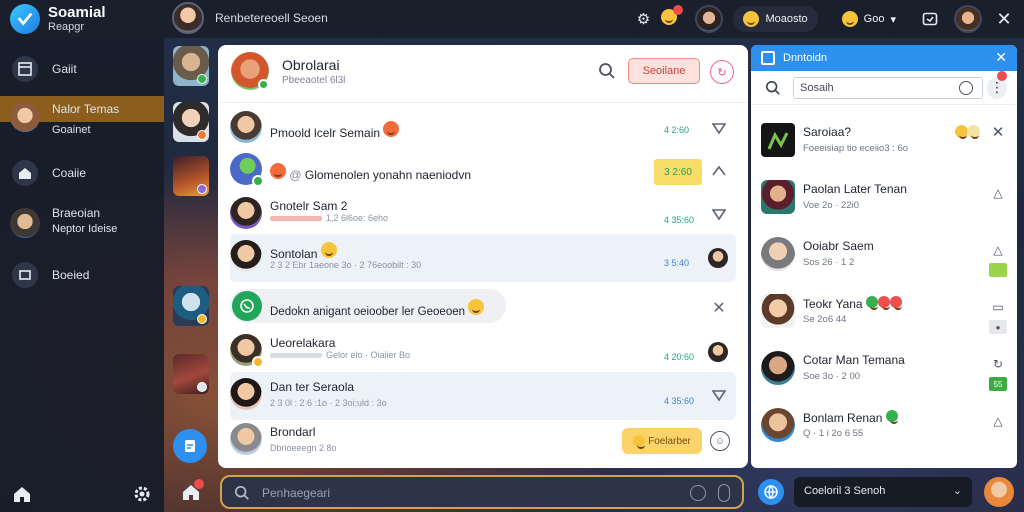 The width and height of the screenshot is (1024, 512). What do you see at coordinates (888, 88) in the screenshot?
I see `search-input: Sosaih` at bounding box center [888, 88].